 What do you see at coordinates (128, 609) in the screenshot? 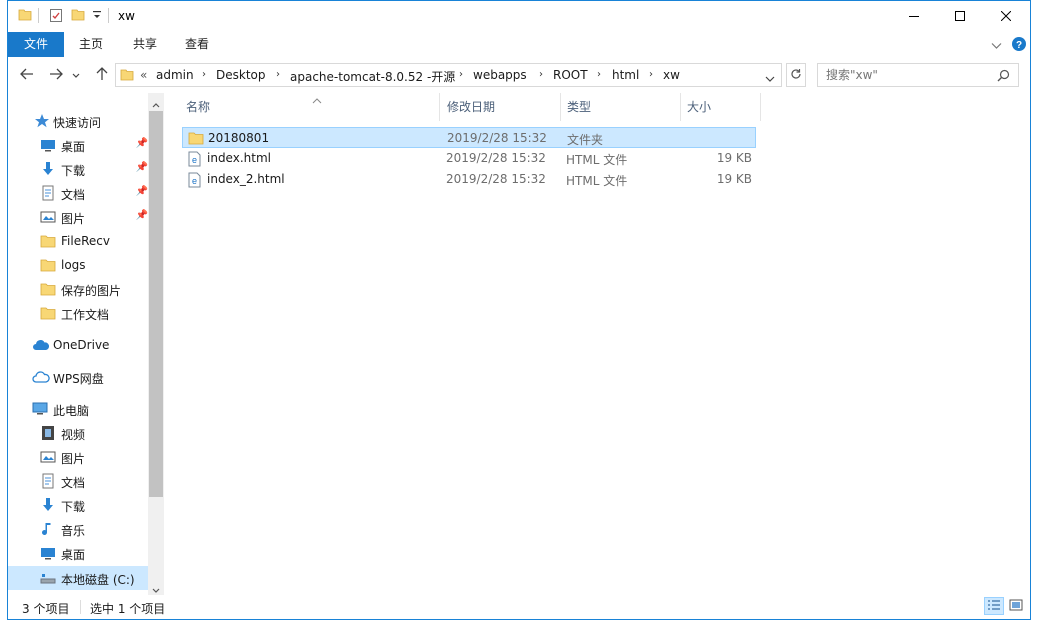
I see `selection-count: 选中 1 个项目` at bounding box center [128, 609].